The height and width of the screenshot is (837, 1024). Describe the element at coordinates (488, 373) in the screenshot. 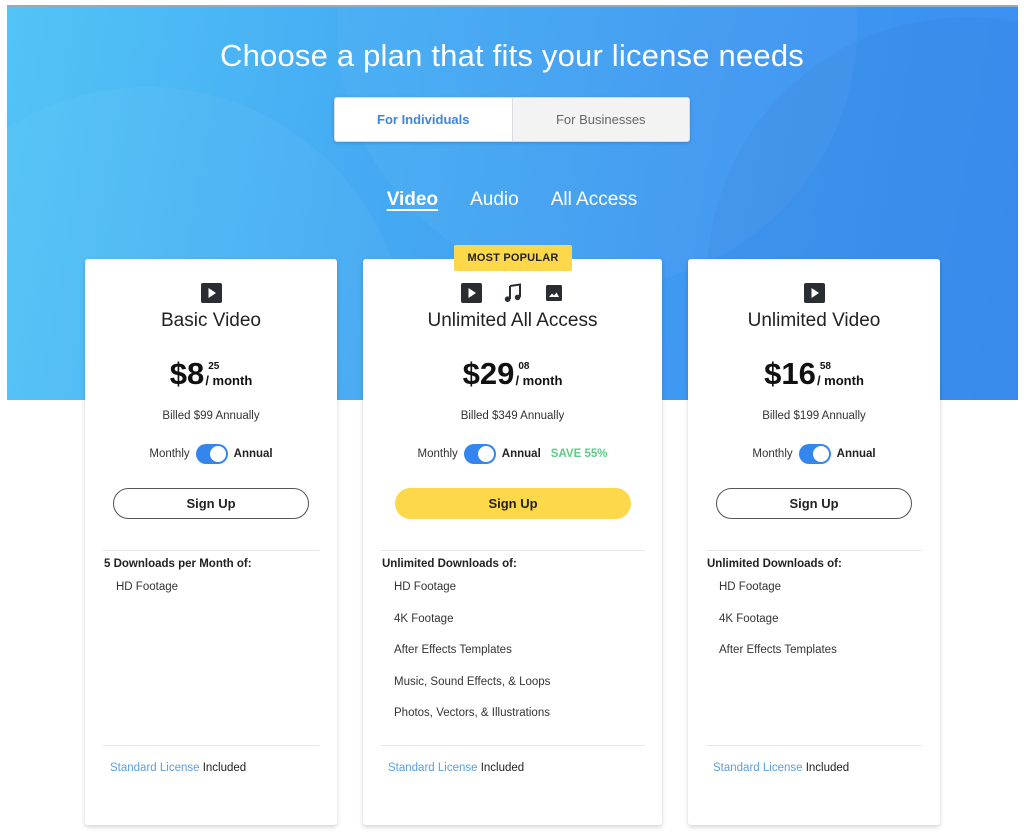

I see `price-dollars: $29` at that location.